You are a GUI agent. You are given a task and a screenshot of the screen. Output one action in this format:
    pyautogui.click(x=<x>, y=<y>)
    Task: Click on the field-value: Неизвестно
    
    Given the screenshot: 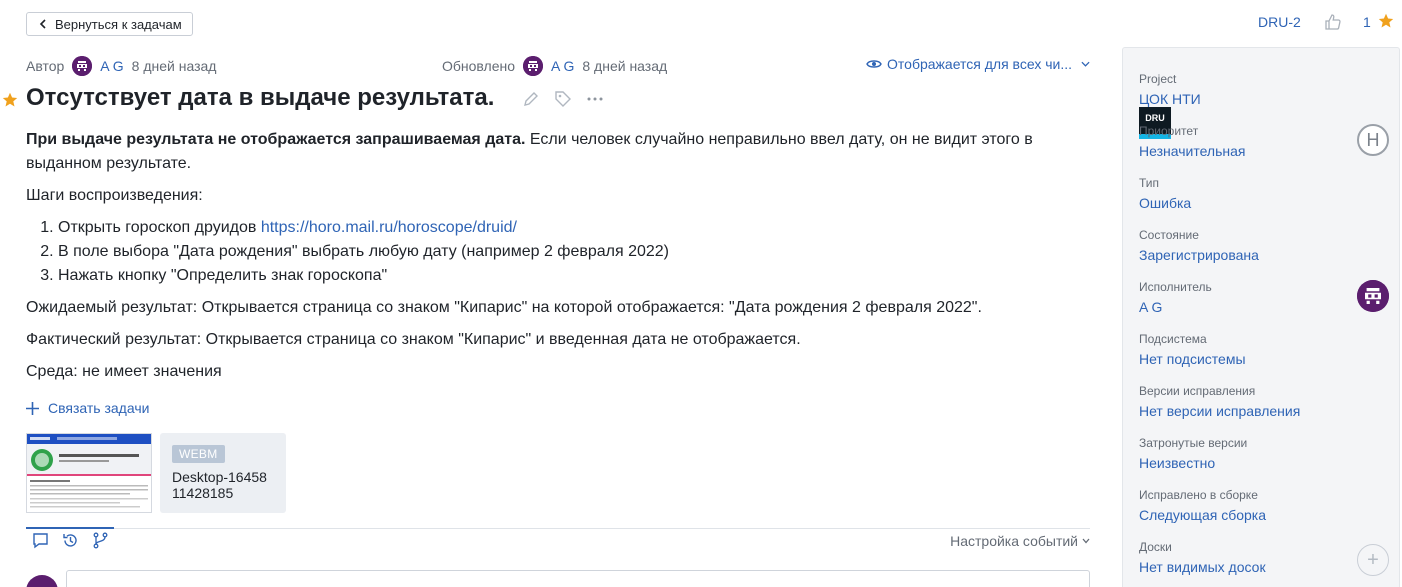 What is the action you would take?
    pyautogui.click(x=1264, y=463)
    